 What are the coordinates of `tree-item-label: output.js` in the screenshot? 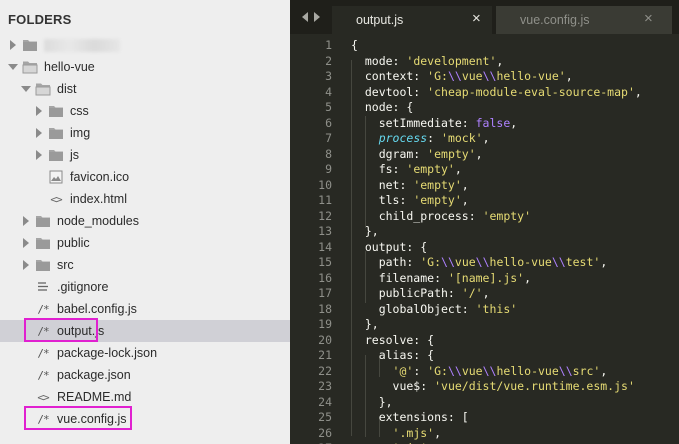 It's located at (81, 331).